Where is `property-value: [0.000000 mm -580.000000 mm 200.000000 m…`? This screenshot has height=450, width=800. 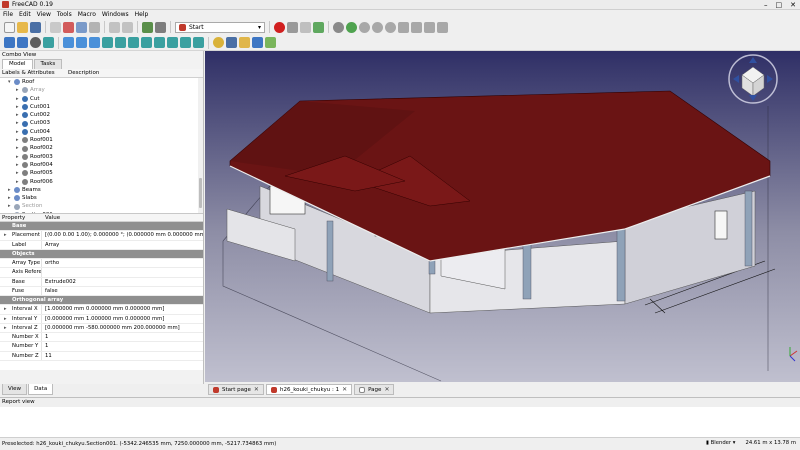
property-value: [0.000000 mm -580.000000 mm 200.000000 m… is located at coordinates (122, 328).